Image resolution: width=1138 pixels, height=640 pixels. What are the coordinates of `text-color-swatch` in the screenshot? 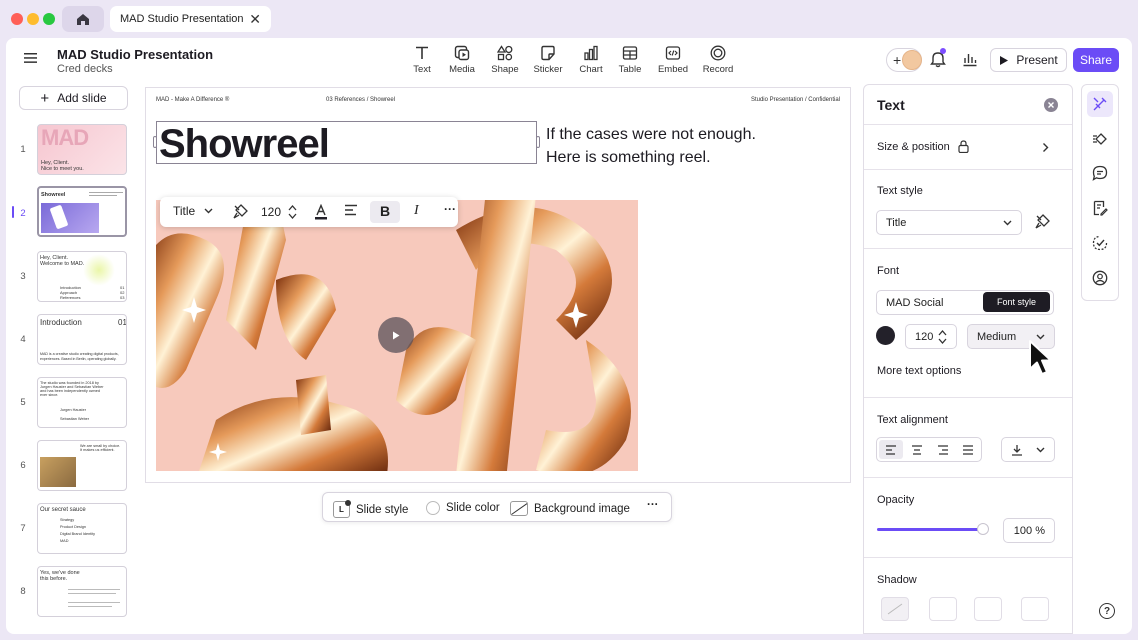 It's located at (885, 335).